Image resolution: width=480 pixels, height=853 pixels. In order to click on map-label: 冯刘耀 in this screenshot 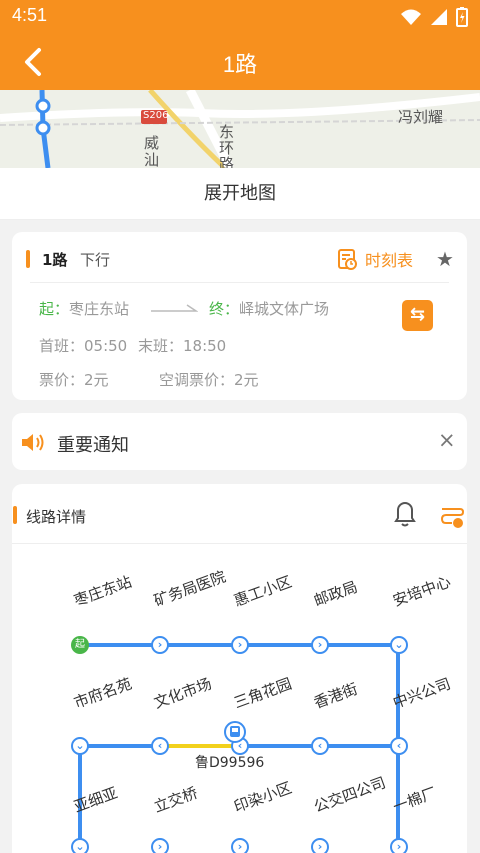, I will do `click(421, 117)`.